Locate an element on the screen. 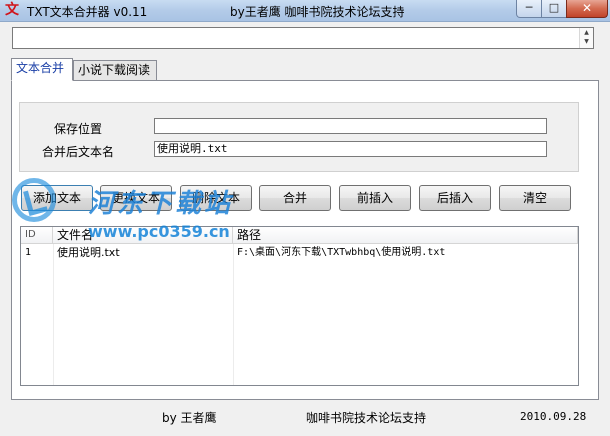  column-header-id: ID is located at coordinates (37, 235).